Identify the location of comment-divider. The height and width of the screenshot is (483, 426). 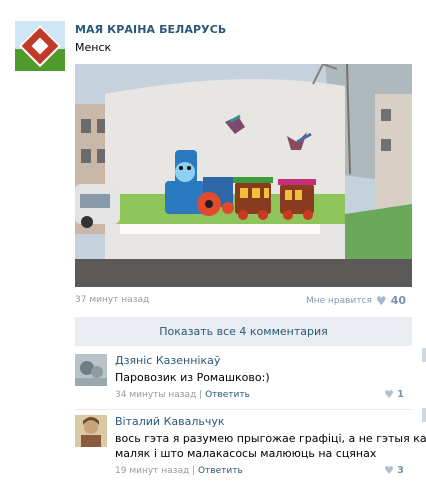
(243, 409).